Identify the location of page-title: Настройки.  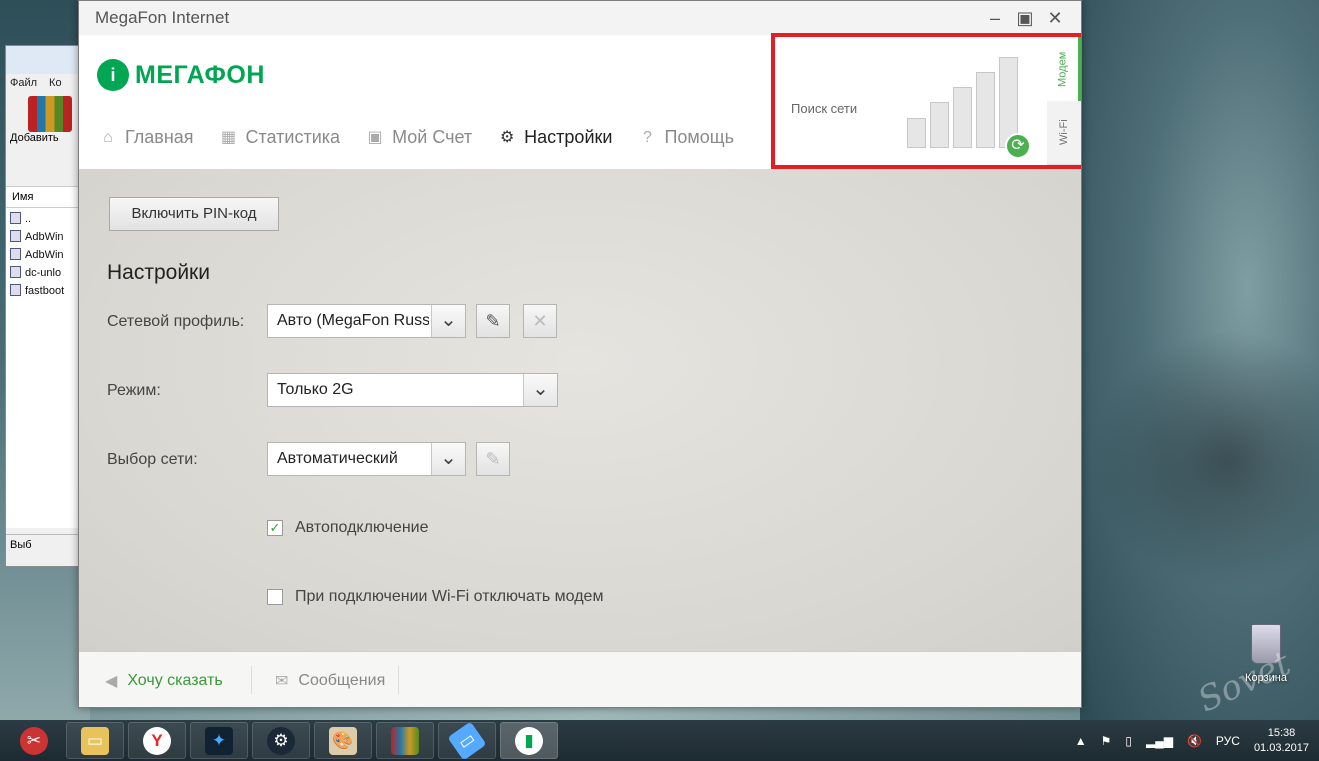
(158, 272).